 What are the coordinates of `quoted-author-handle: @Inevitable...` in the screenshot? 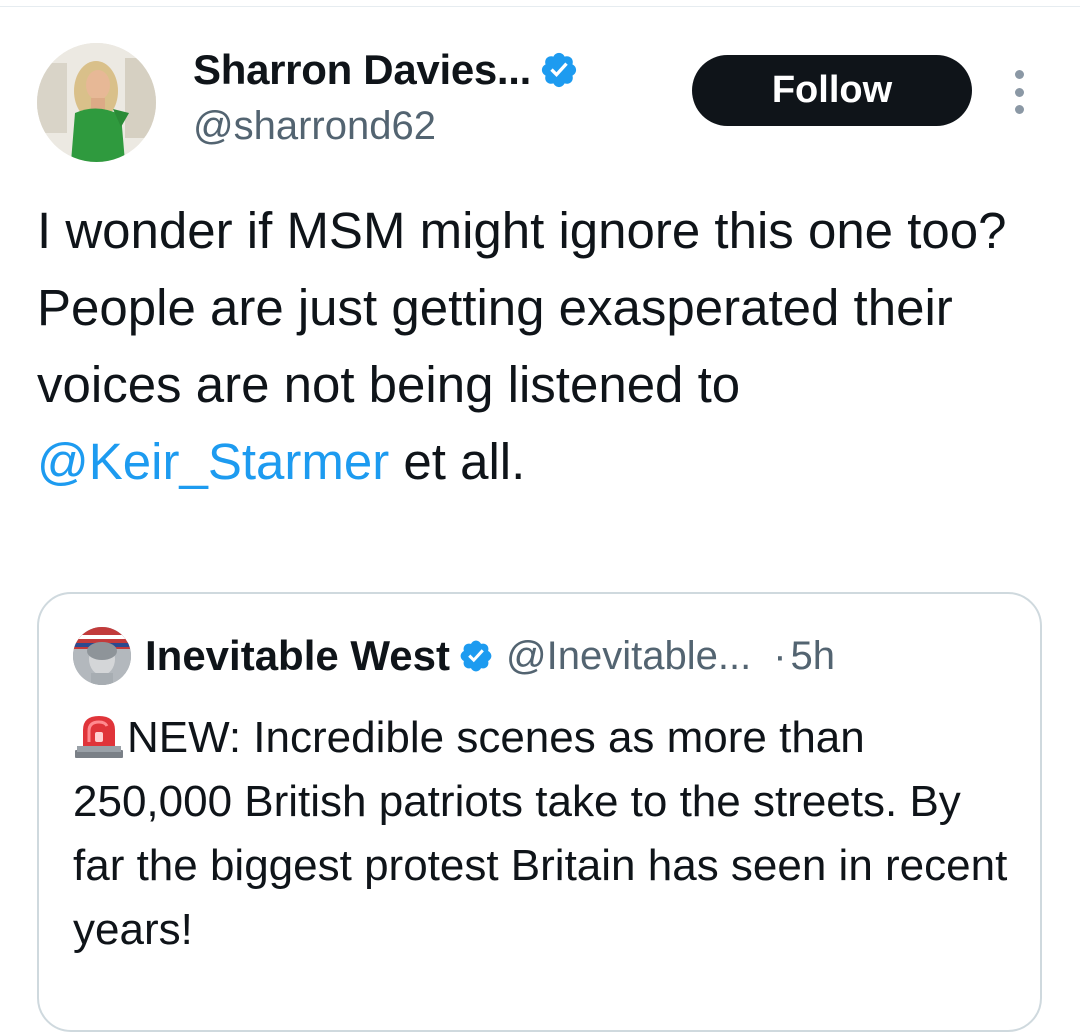 It's located at (628, 656).